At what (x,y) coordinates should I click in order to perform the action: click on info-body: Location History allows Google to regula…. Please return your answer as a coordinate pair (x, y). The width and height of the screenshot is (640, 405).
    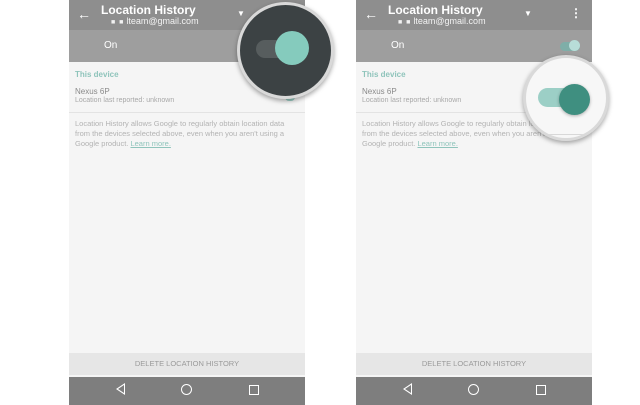
    Looking at the image, I should click on (180, 133).